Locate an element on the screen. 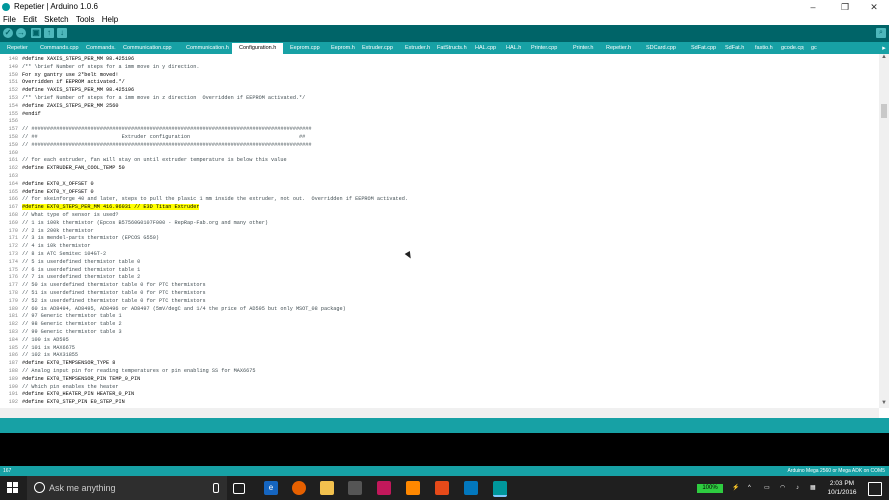  tab-commands-cpp: Commands.cpp is located at coordinates (56, 48).